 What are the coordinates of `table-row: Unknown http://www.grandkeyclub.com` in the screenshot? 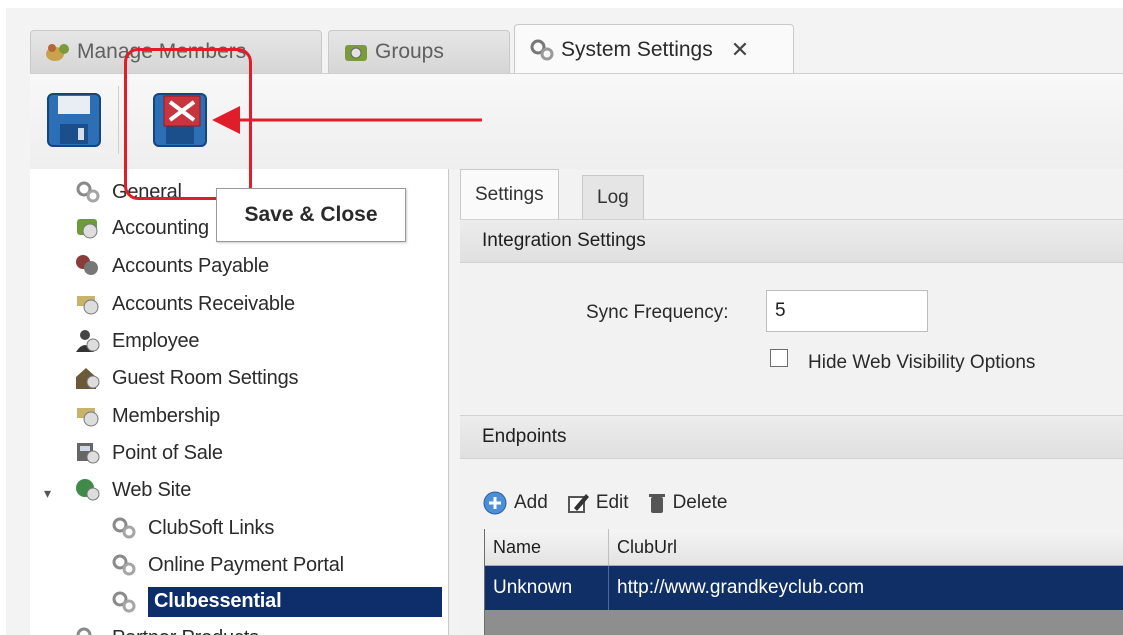 It's located at (804, 588).